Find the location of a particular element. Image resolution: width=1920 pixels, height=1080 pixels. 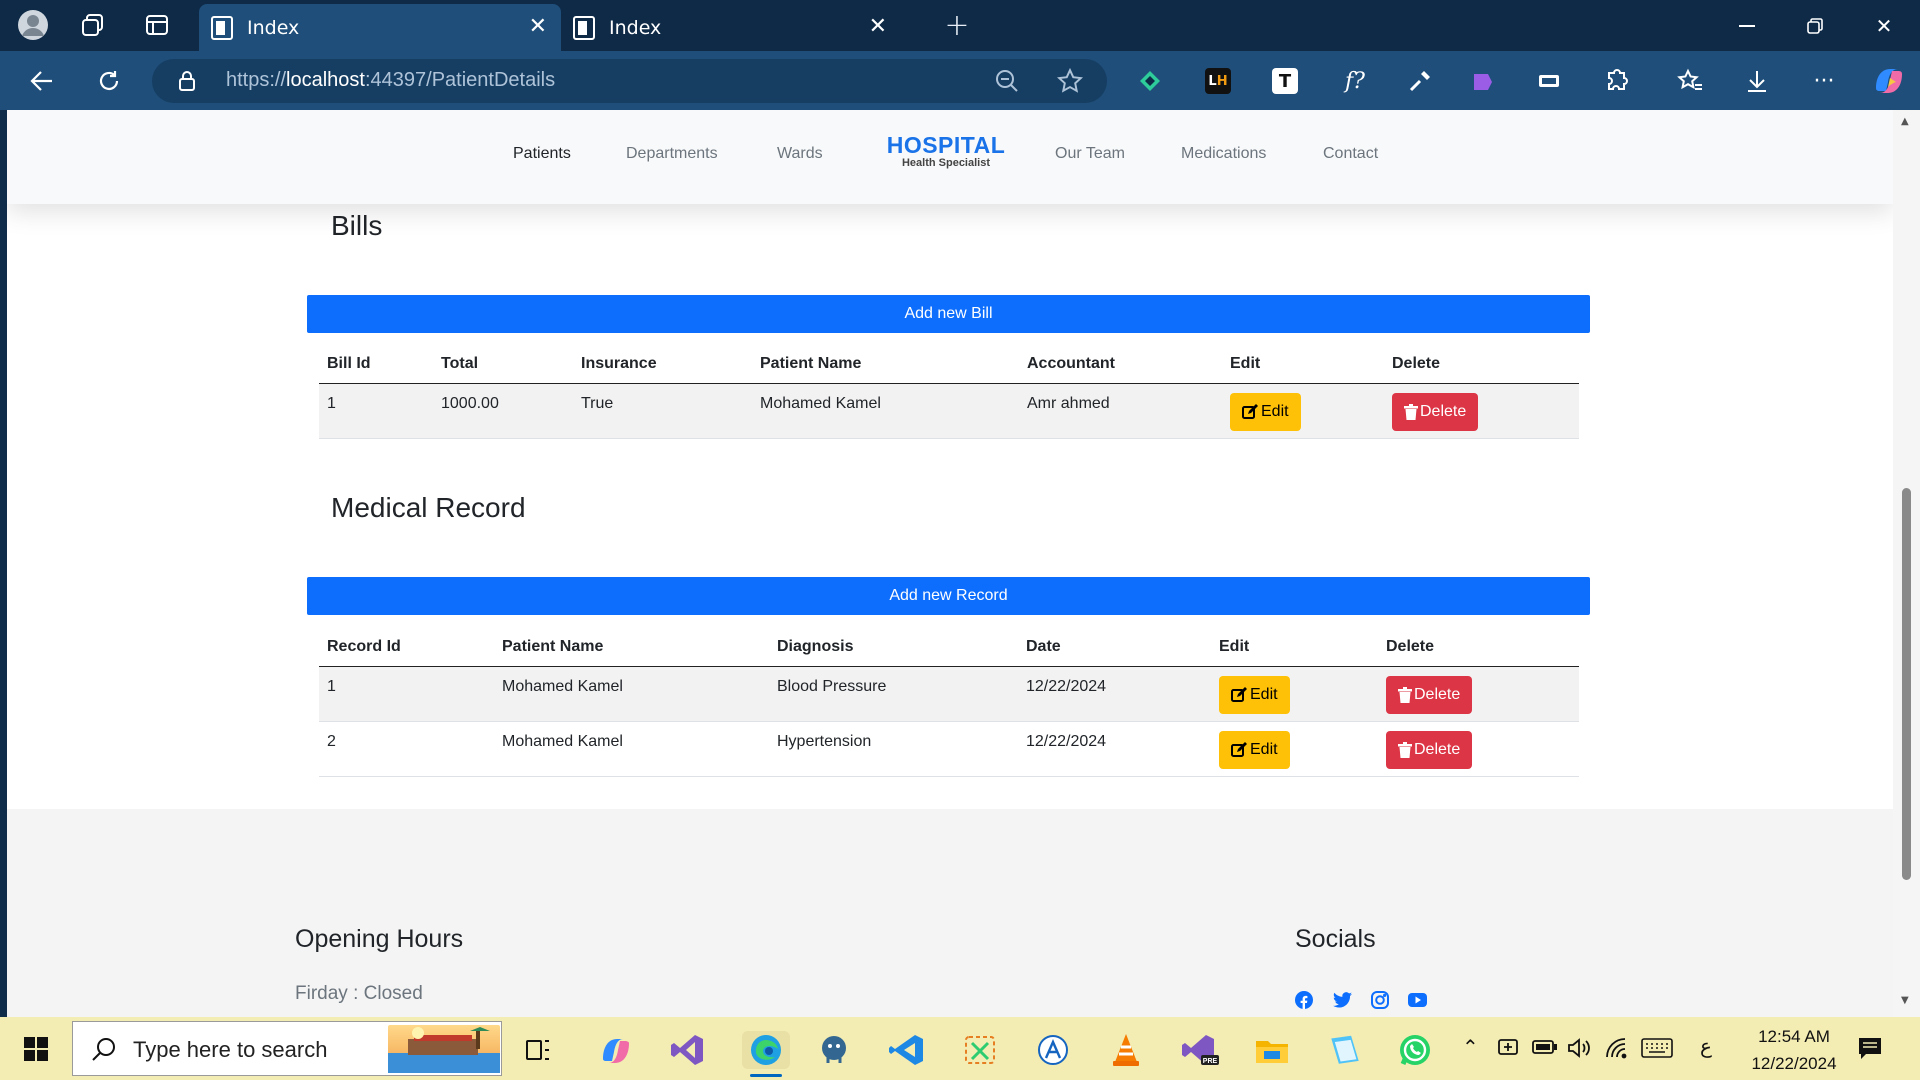

delete-bill-button: Delete is located at coordinates (1435, 411).